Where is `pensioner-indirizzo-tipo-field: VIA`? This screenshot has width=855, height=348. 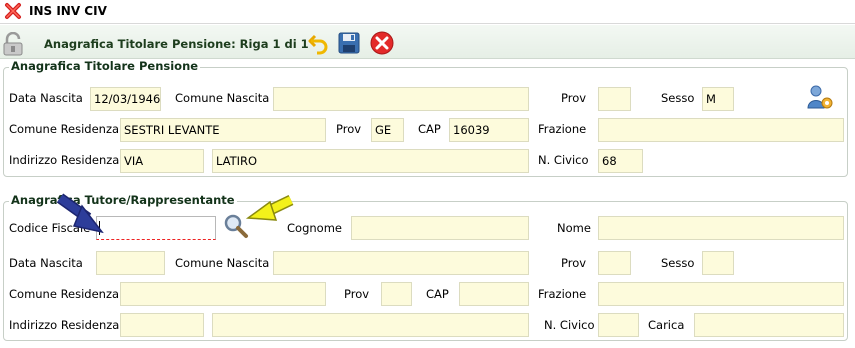 pensioner-indirizzo-tipo-field: VIA is located at coordinates (162, 161).